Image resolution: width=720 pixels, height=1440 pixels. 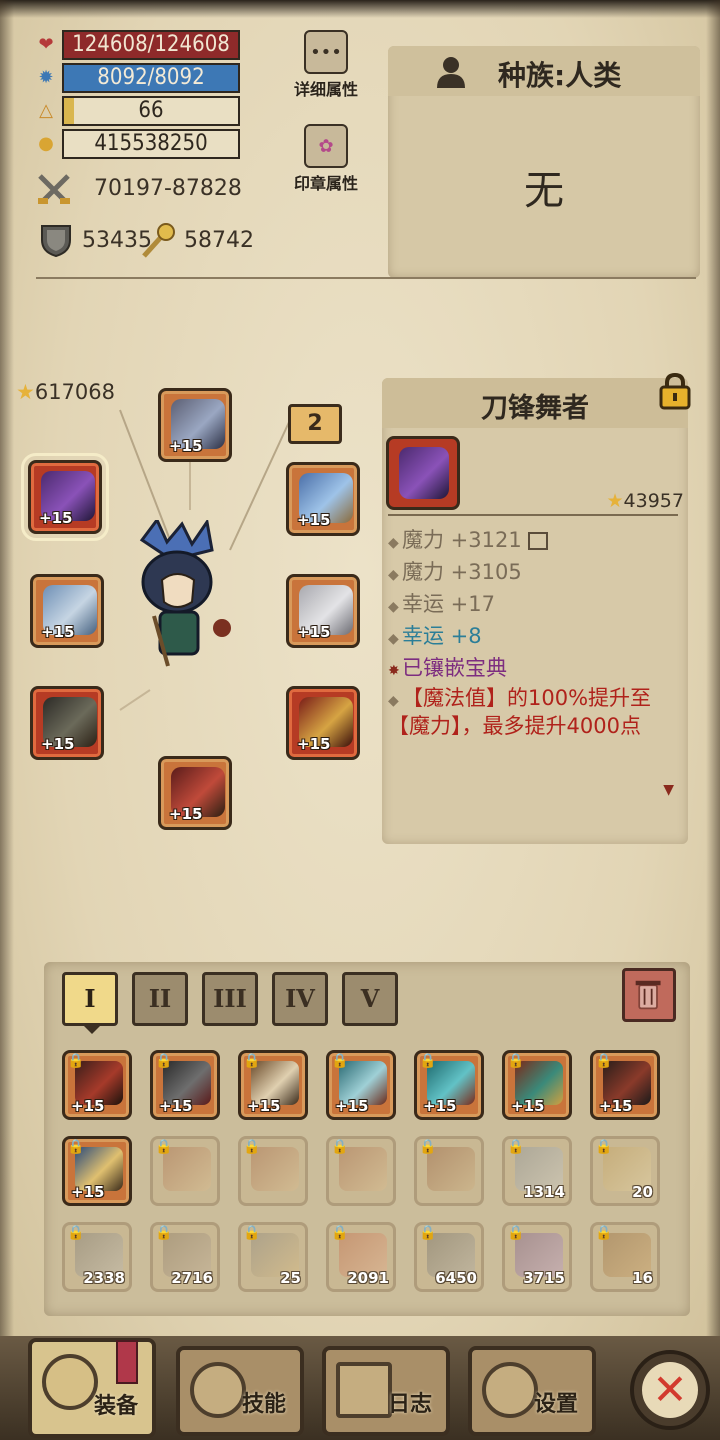 I want to click on equip-slot-helmet: +15, so click(x=195, y=425).